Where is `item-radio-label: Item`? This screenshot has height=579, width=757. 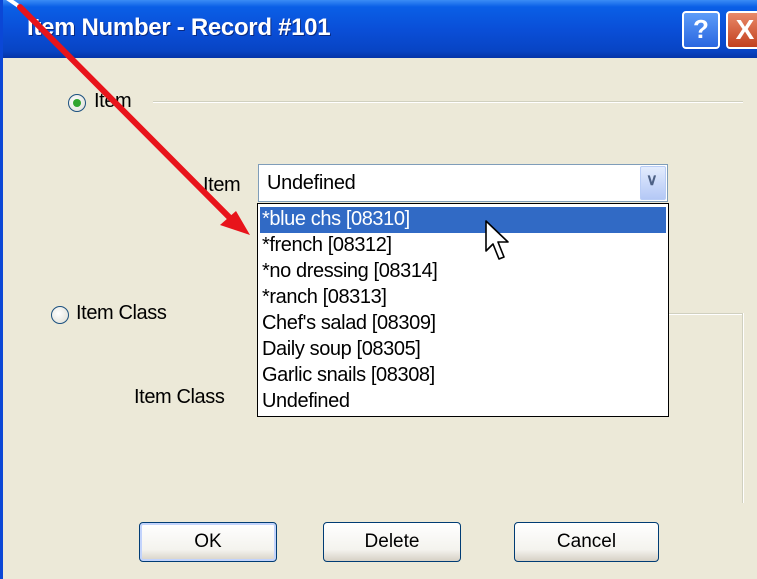 item-radio-label: Item is located at coordinates (113, 101).